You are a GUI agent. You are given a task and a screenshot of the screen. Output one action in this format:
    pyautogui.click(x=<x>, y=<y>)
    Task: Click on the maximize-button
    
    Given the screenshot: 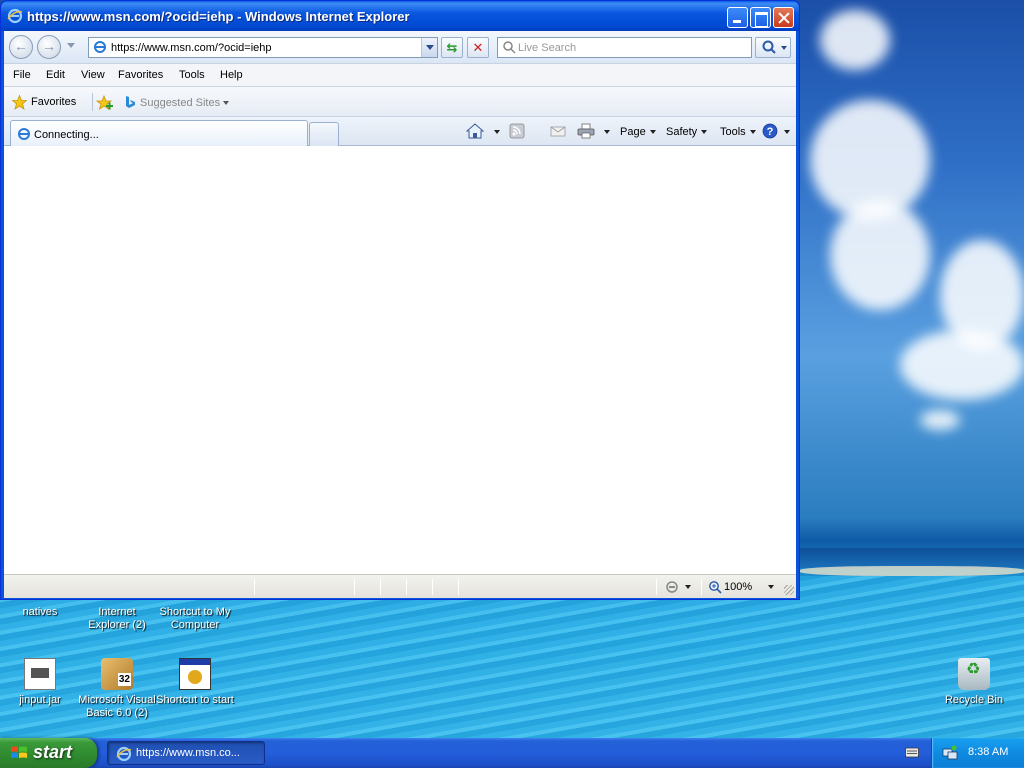 What is the action you would take?
    pyautogui.click(x=760, y=17)
    